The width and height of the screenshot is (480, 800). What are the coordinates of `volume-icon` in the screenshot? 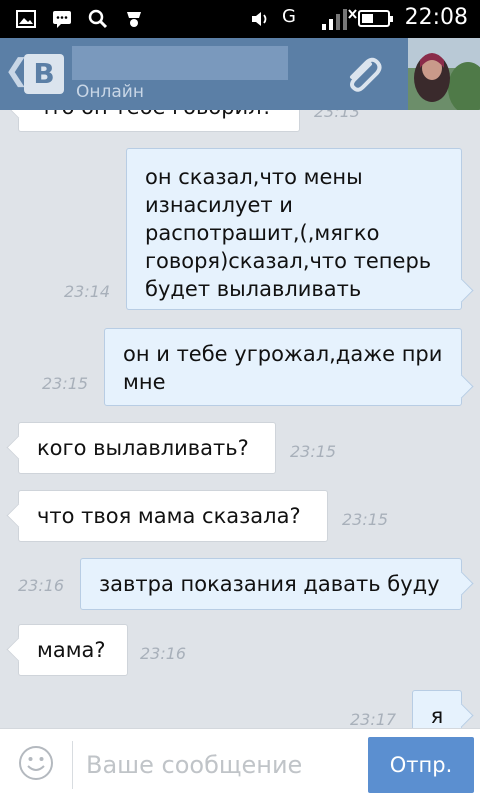 It's located at (259, 19).